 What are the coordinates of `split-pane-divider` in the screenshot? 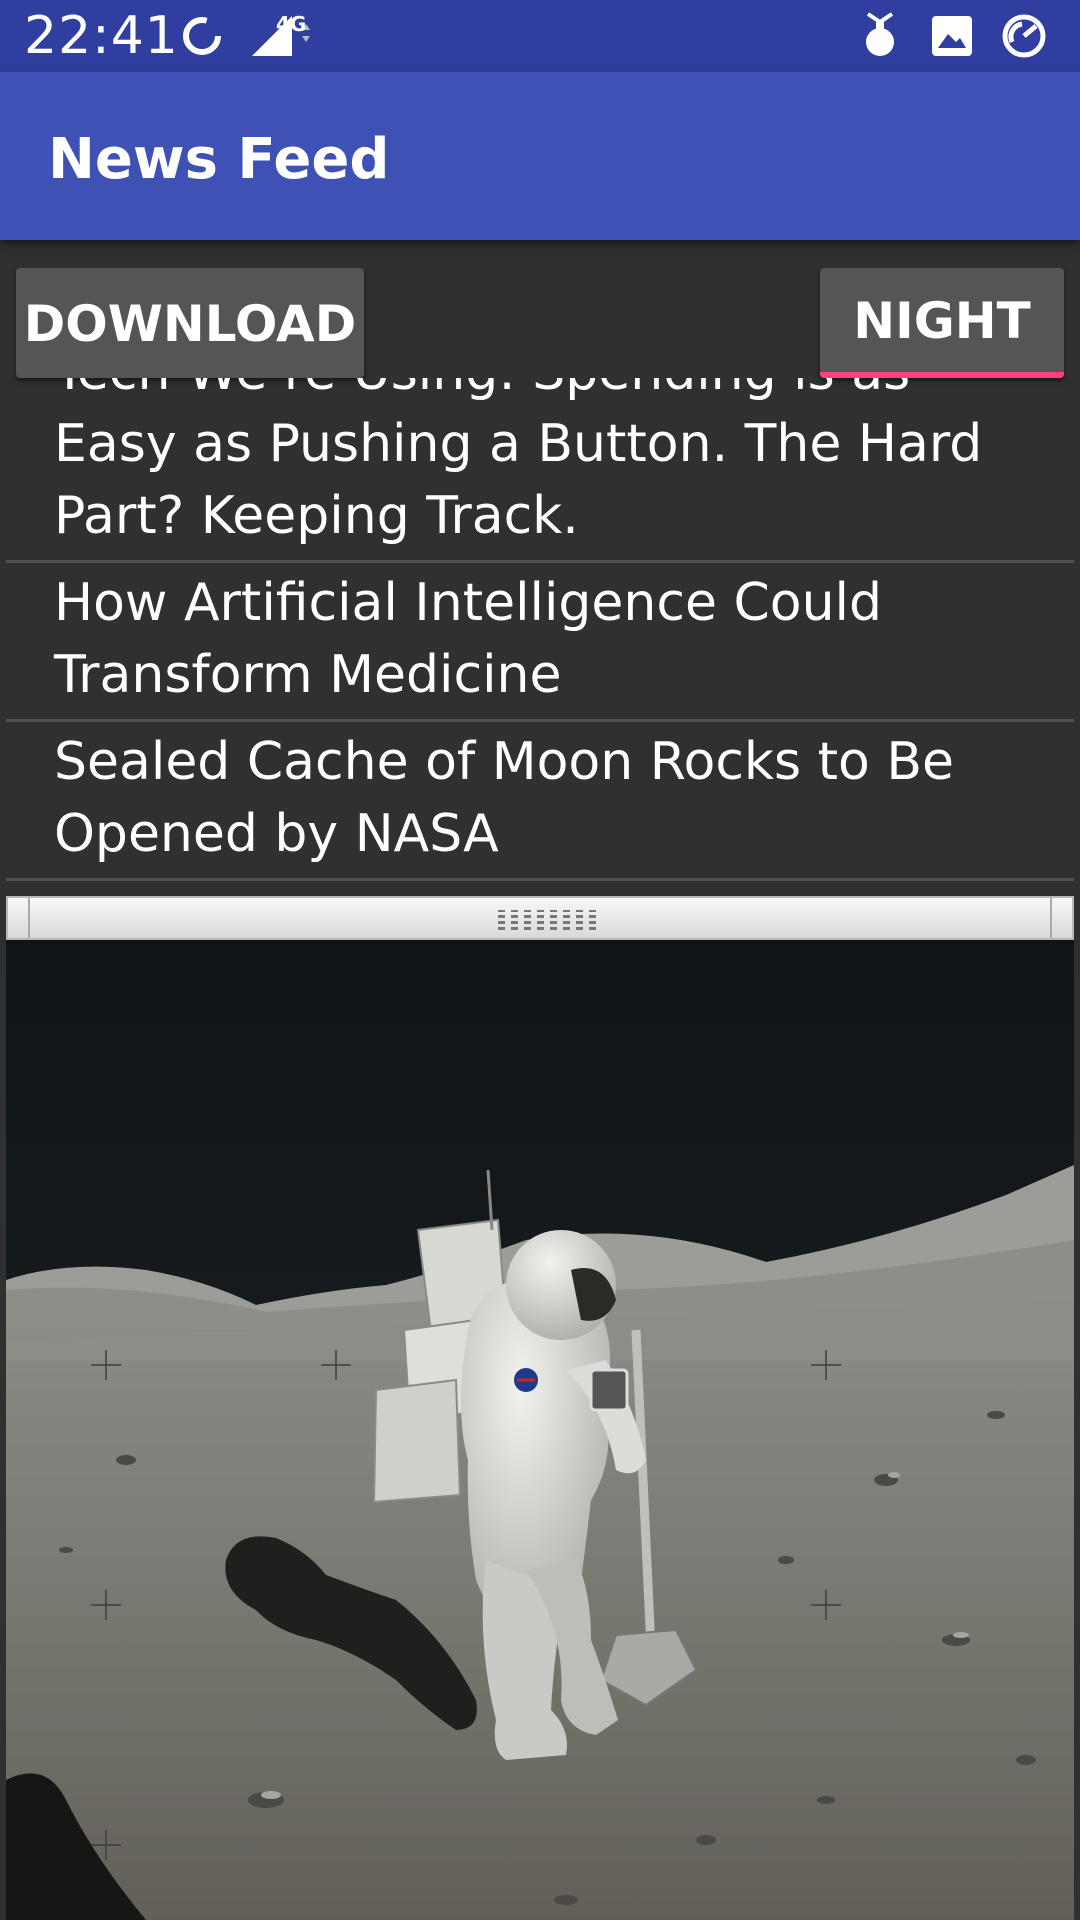 It's located at (540, 918).